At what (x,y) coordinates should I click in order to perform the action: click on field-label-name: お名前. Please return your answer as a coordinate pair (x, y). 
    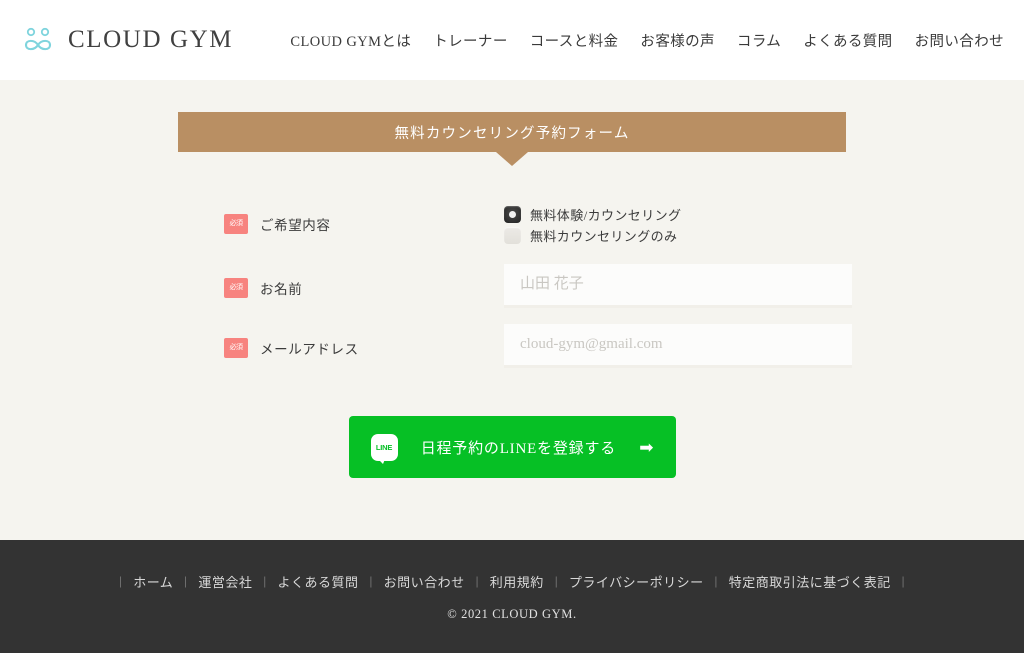
    Looking at the image, I should click on (281, 289).